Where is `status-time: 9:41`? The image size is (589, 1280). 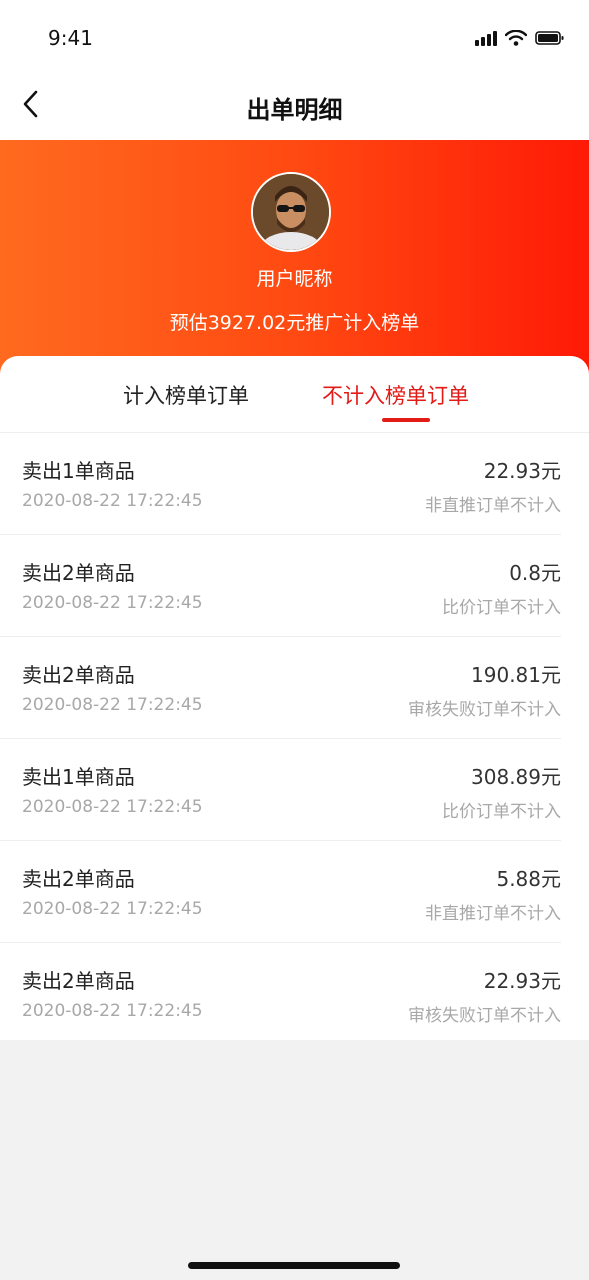 status-time: 9:41 is located at coordinates (70, 38).